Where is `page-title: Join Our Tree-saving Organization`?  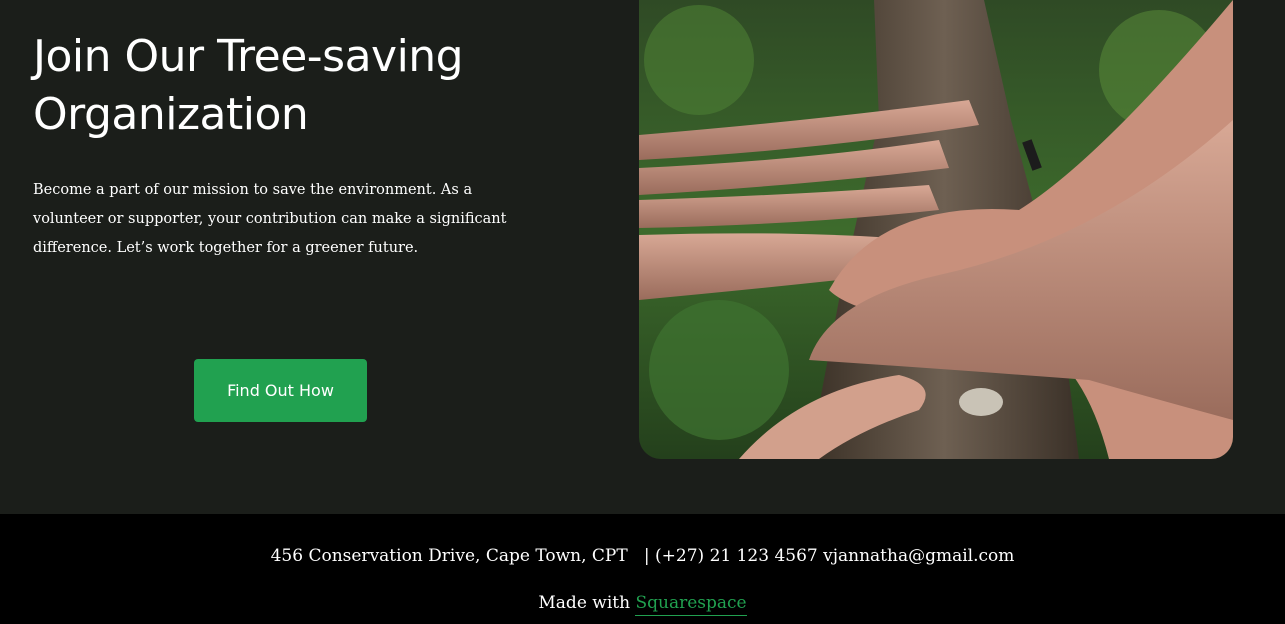
page-title: Join Our Tree-saving Organization is located at coordinates (248, 85).